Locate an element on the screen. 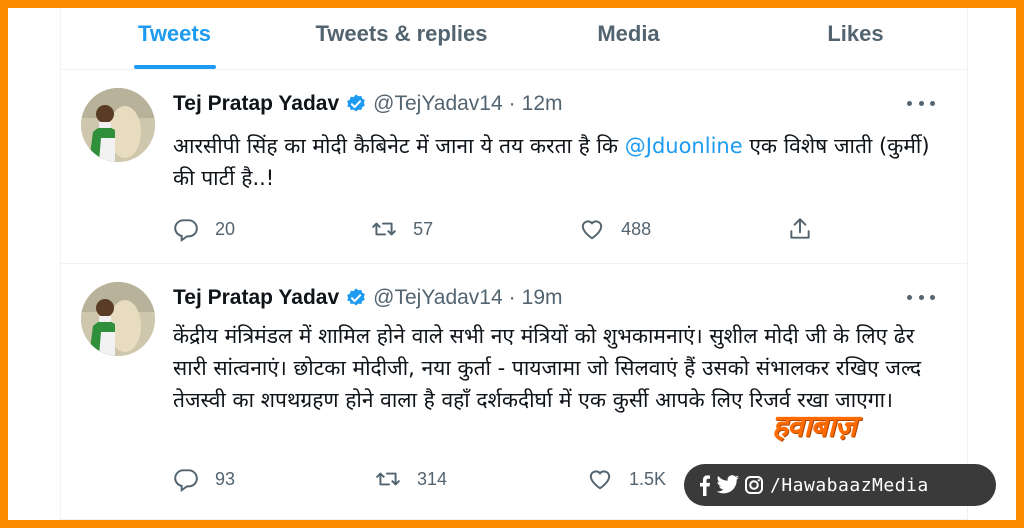  retweet-count: 57 is located at coordinates (423, 228).